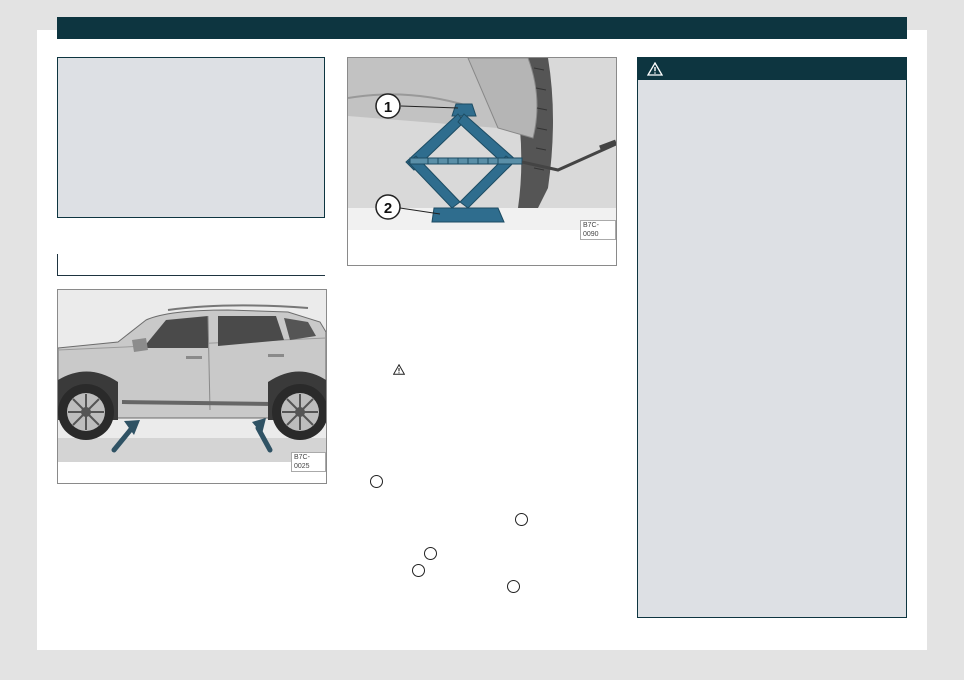  I want to click on callout-2: 2, so click(388, 208).